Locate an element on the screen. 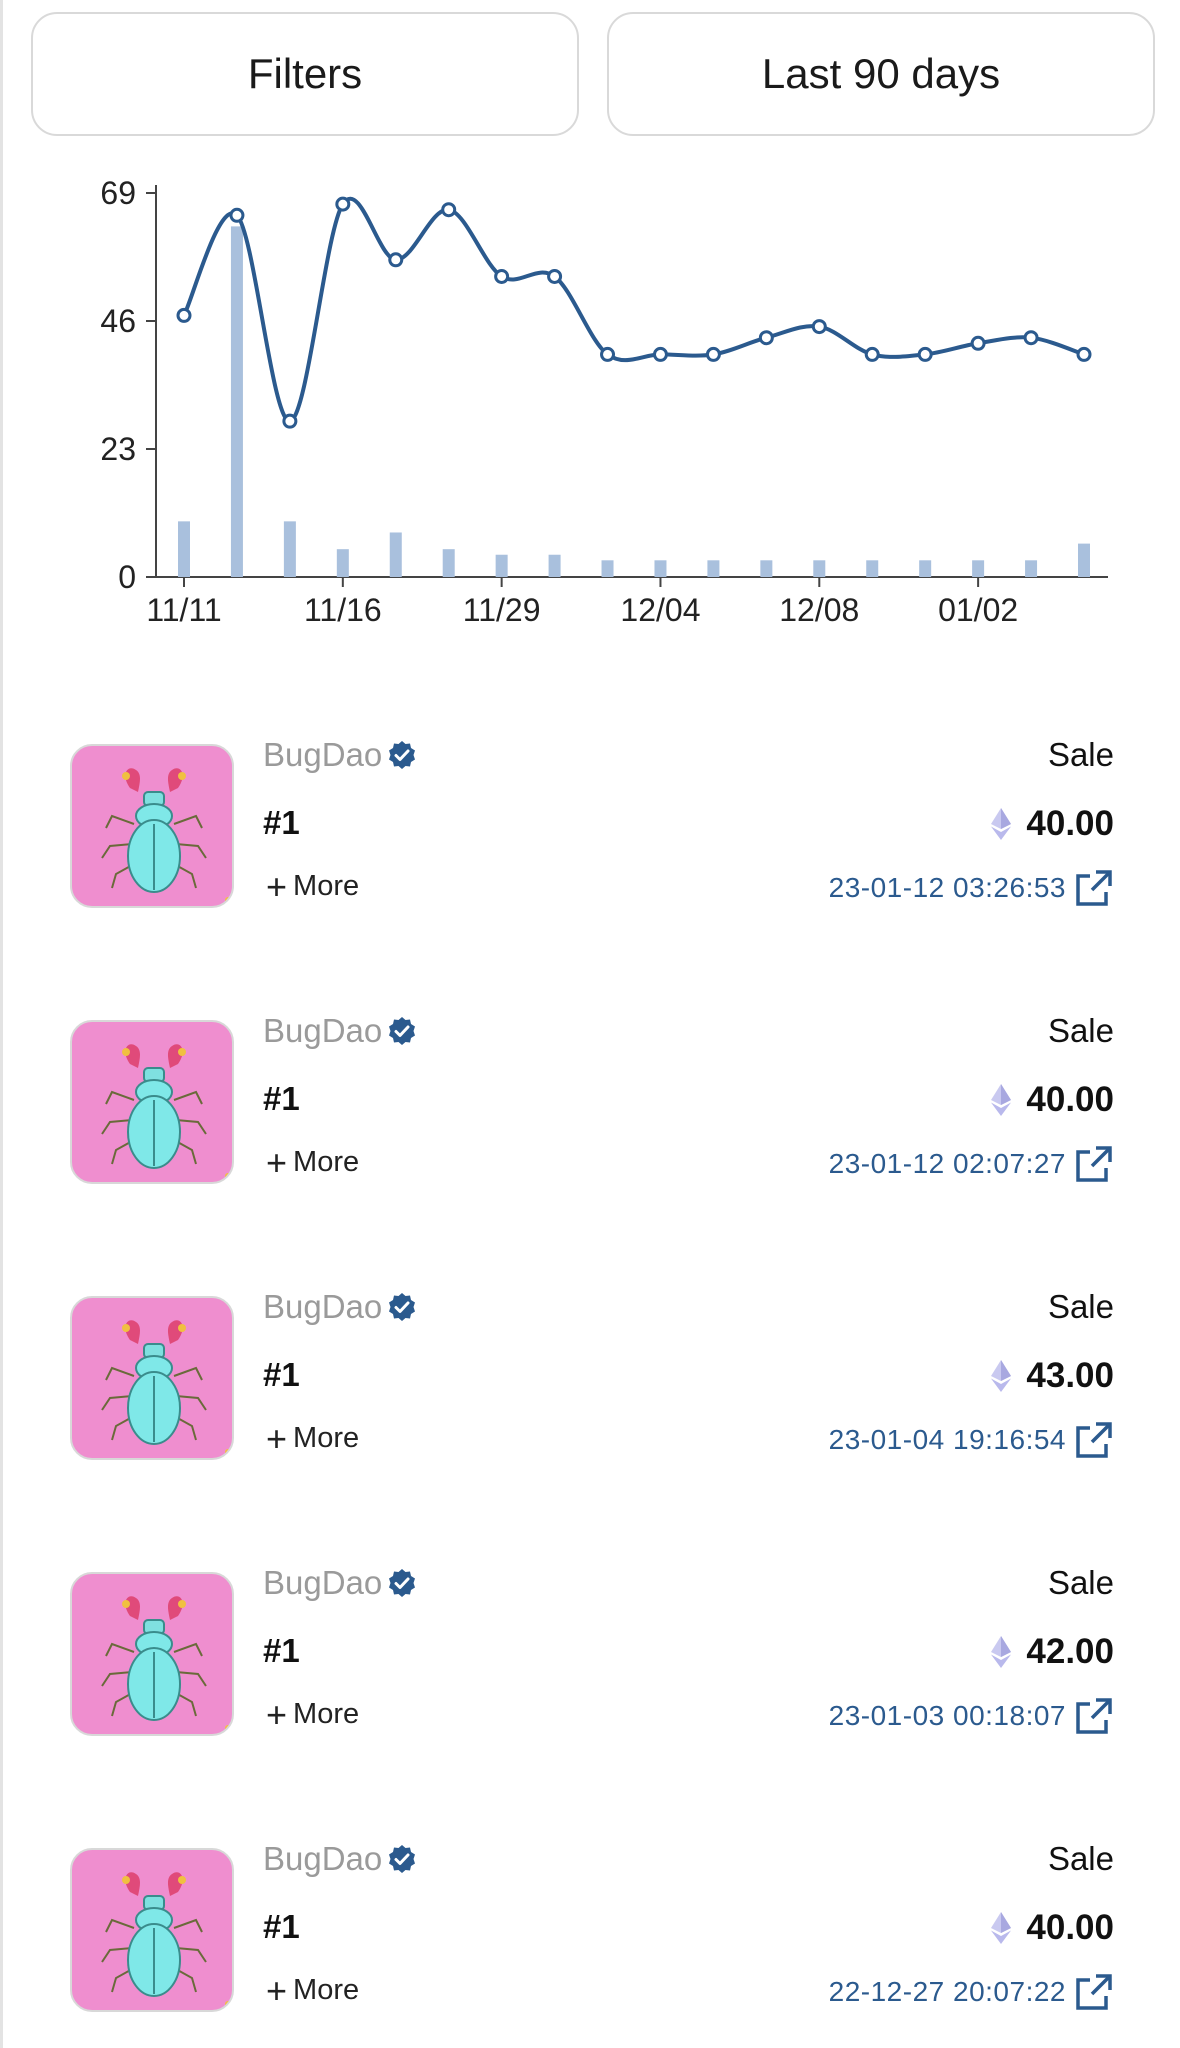 The height and width of the screenshot is (2048, 1180). price-line-path is located at coordinates (633, 310).